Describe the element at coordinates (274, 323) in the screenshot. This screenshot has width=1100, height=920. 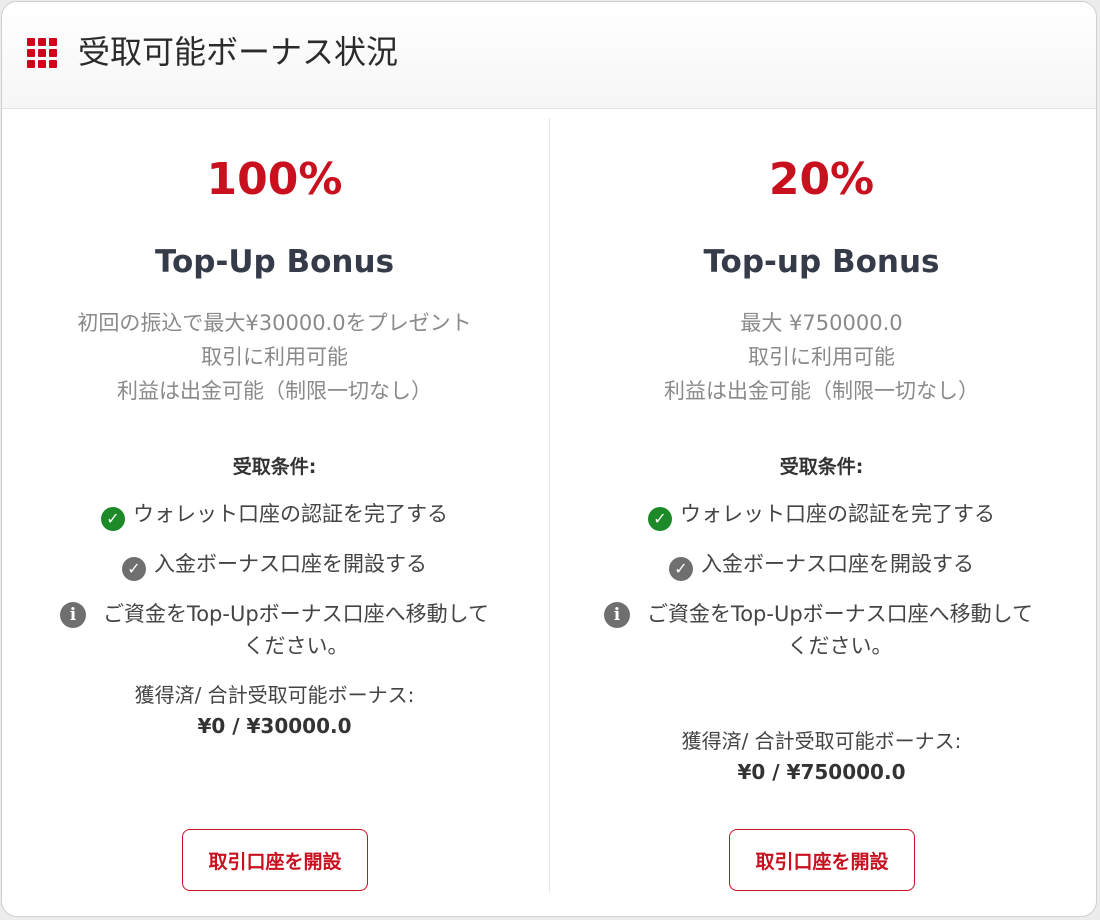
I see `description-line: 初回の振込で最大¥30000.0をプレゼント` at that location.